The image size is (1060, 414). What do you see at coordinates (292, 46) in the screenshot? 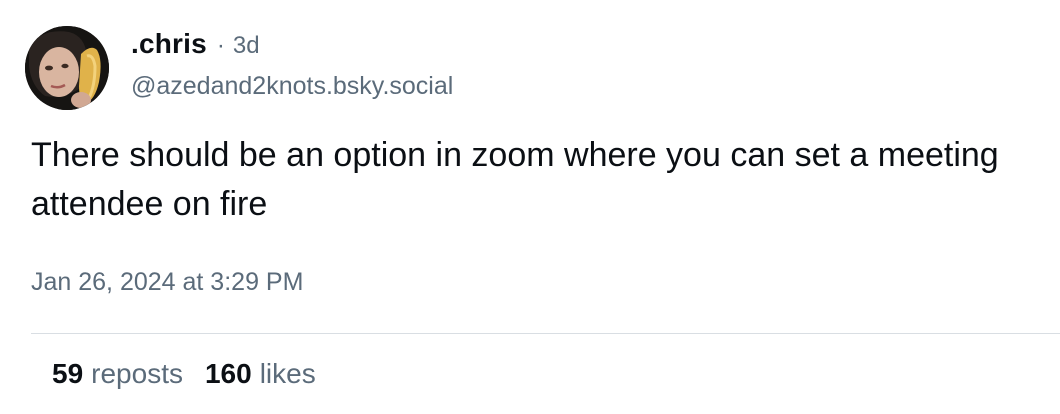
I see `author-name-row: .chris · 3d` at bounding box center [292, 46].